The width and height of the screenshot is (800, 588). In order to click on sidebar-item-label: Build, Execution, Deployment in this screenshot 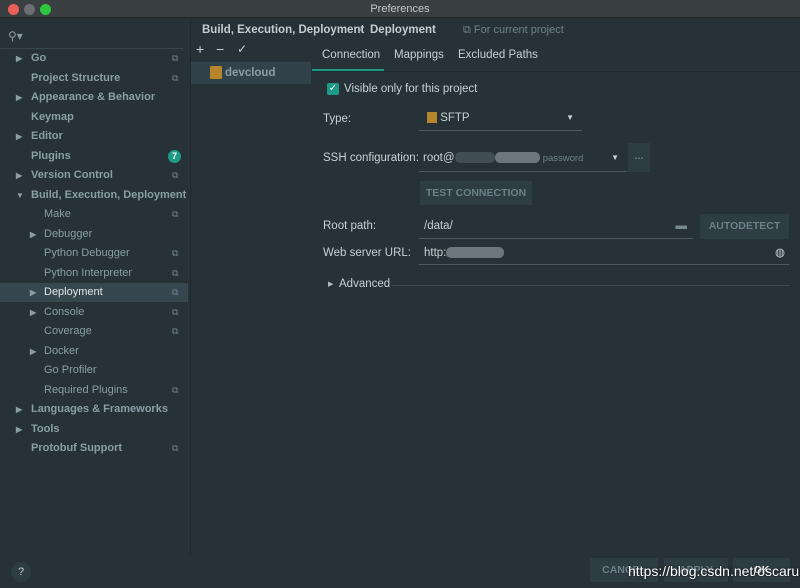, I will do `click(109, 194)`.